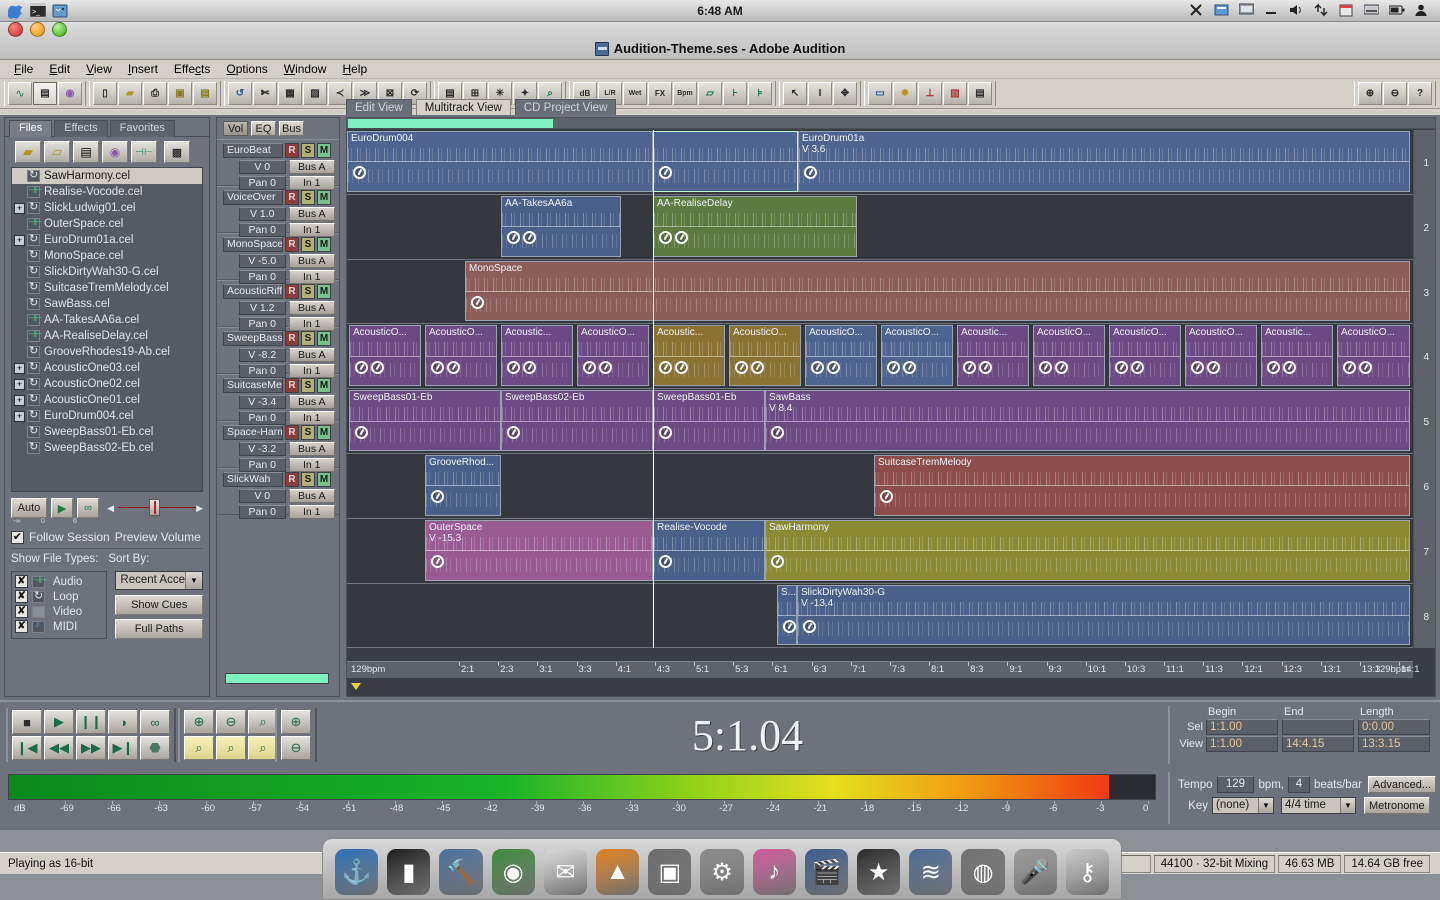 This screenshot has width=1440, height=900. What do you see at coordinates (409, 872) in the screenshot?
I see `dock-terminal-icon: ▮` at bounding box center [409, 872].